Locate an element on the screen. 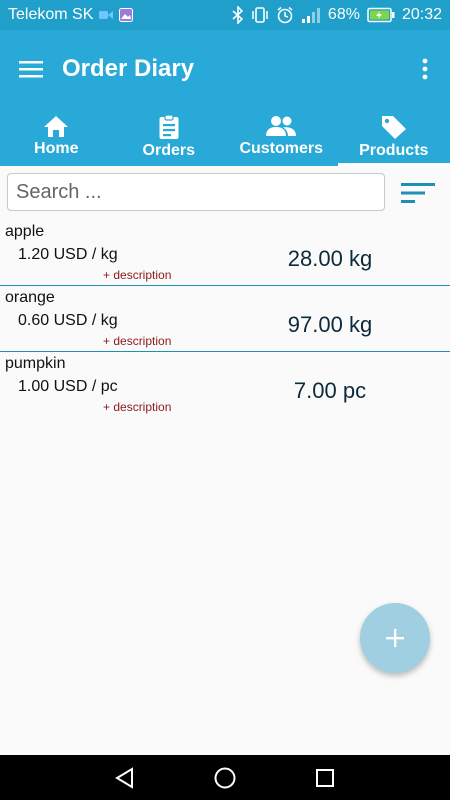 This screenshot has height=800, width=450. plus-icon is located at coordinates (395, 638).